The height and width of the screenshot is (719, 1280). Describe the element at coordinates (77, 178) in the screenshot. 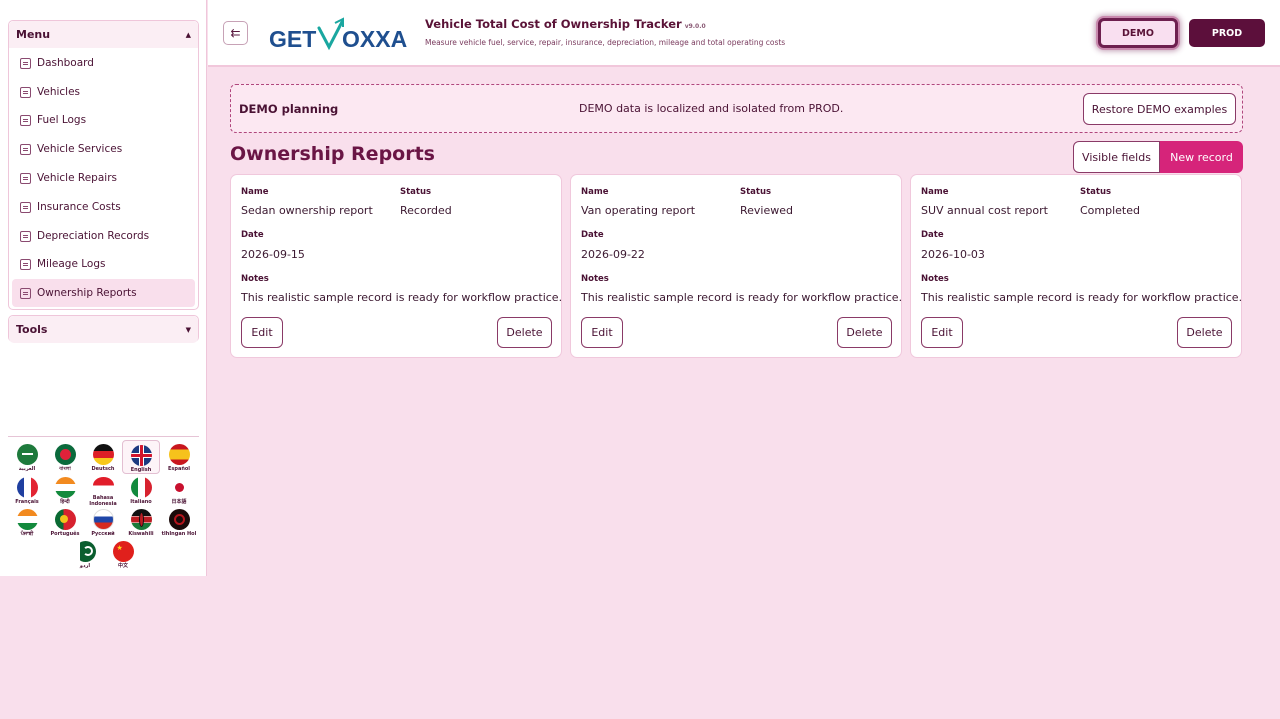

I see `sidebar-item-label: Vehicle Repairs` at that location.